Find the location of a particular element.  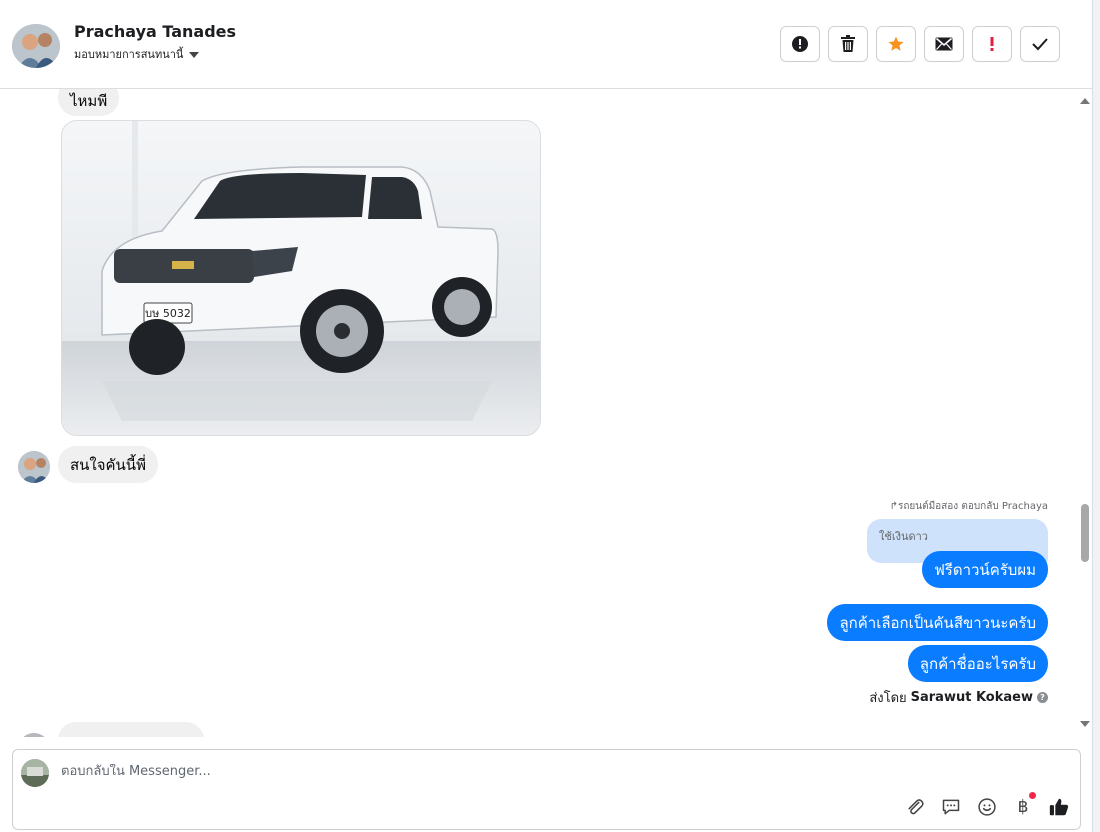

reply-composer: ฿ is located at coordinates (546, 789).